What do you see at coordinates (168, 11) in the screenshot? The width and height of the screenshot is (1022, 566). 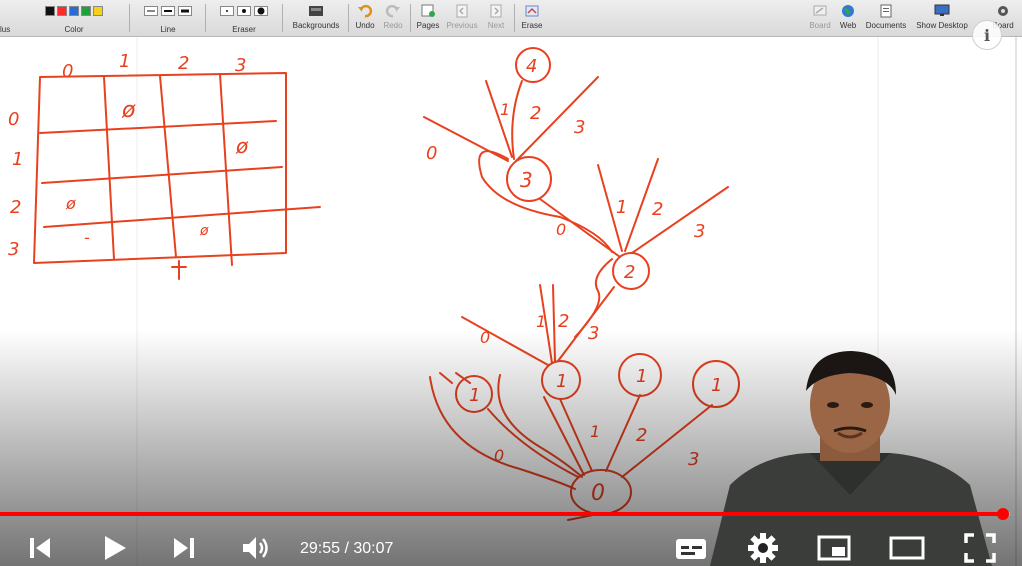 I see `line-medium-button` at bounding box center [168, 11].